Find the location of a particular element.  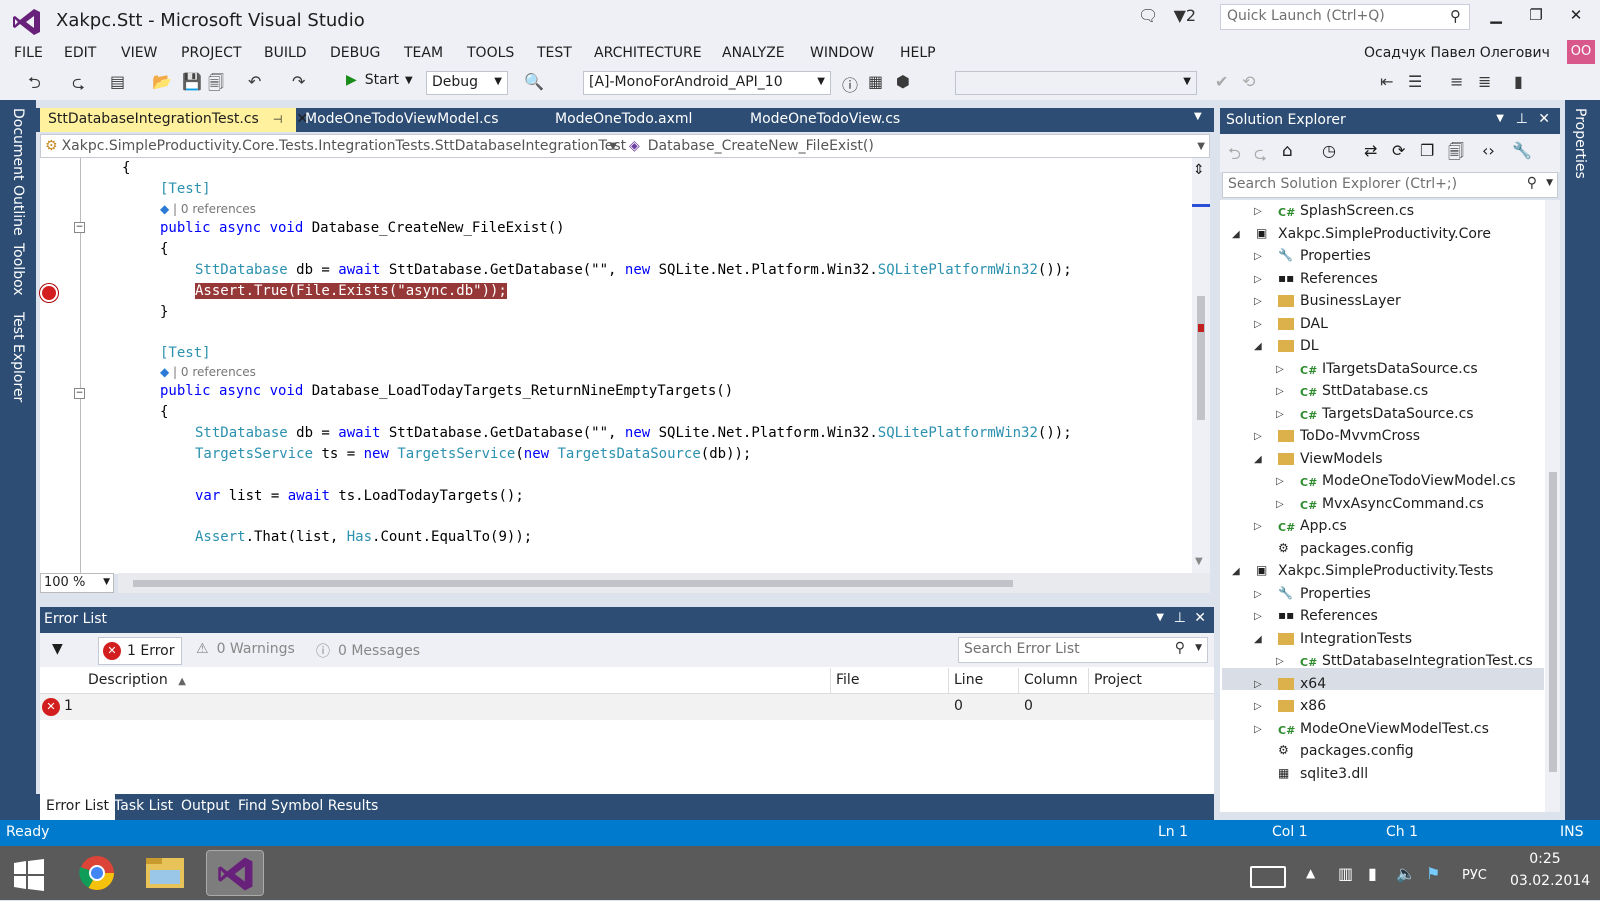

search-combo: ▼ is located at coordinates (1076, 83).